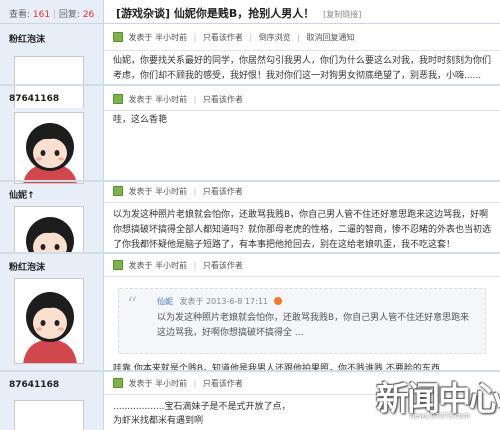  Describe the element at coordinates (132, 304) in the screenshot. I see `quote-mark-icon: “` at that location.